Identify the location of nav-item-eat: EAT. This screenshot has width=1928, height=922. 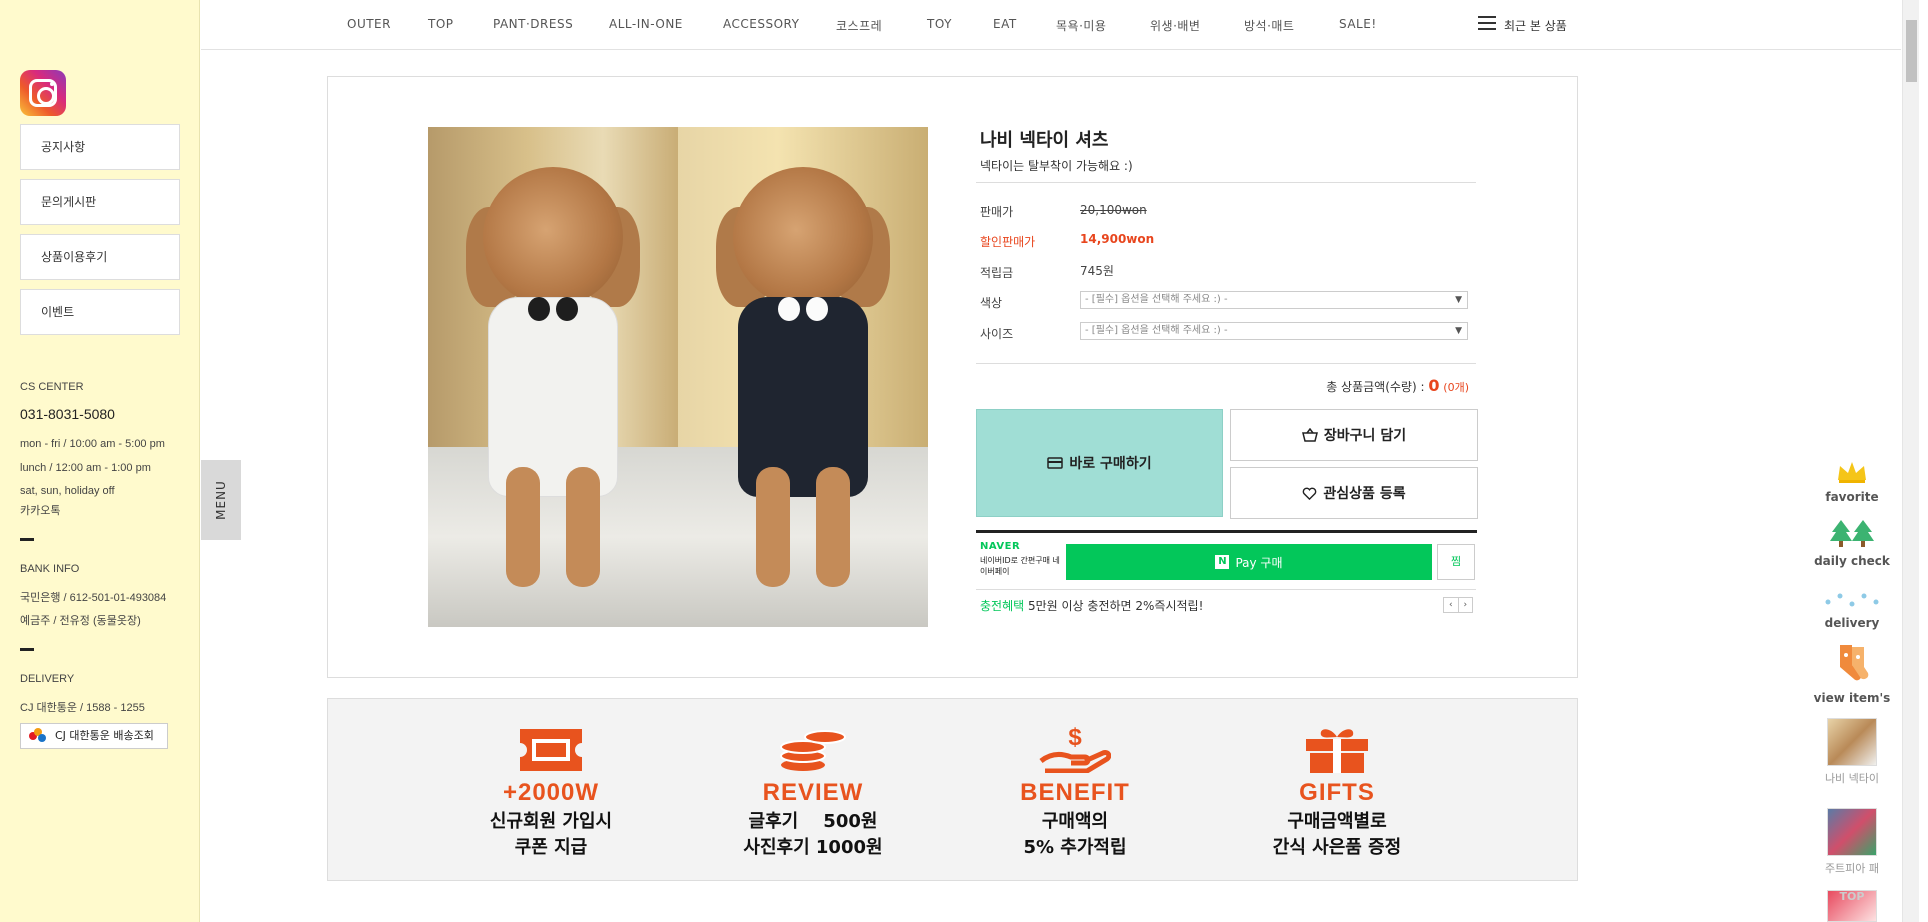
(1005, 24).